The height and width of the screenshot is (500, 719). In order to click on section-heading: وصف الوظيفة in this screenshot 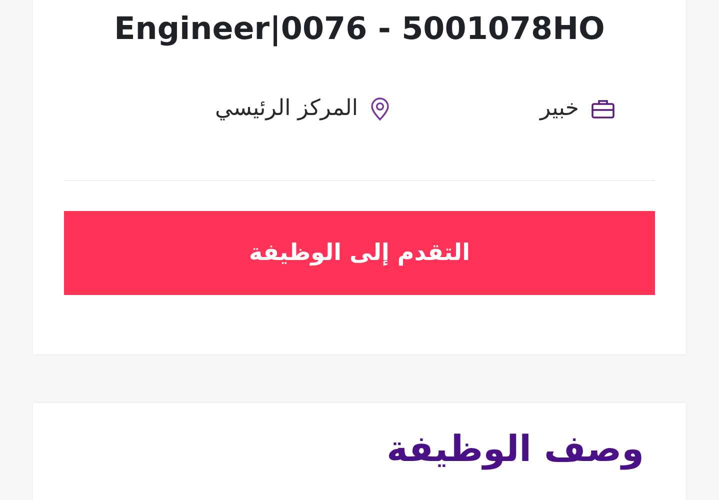, I will do `click(515, 449)`.